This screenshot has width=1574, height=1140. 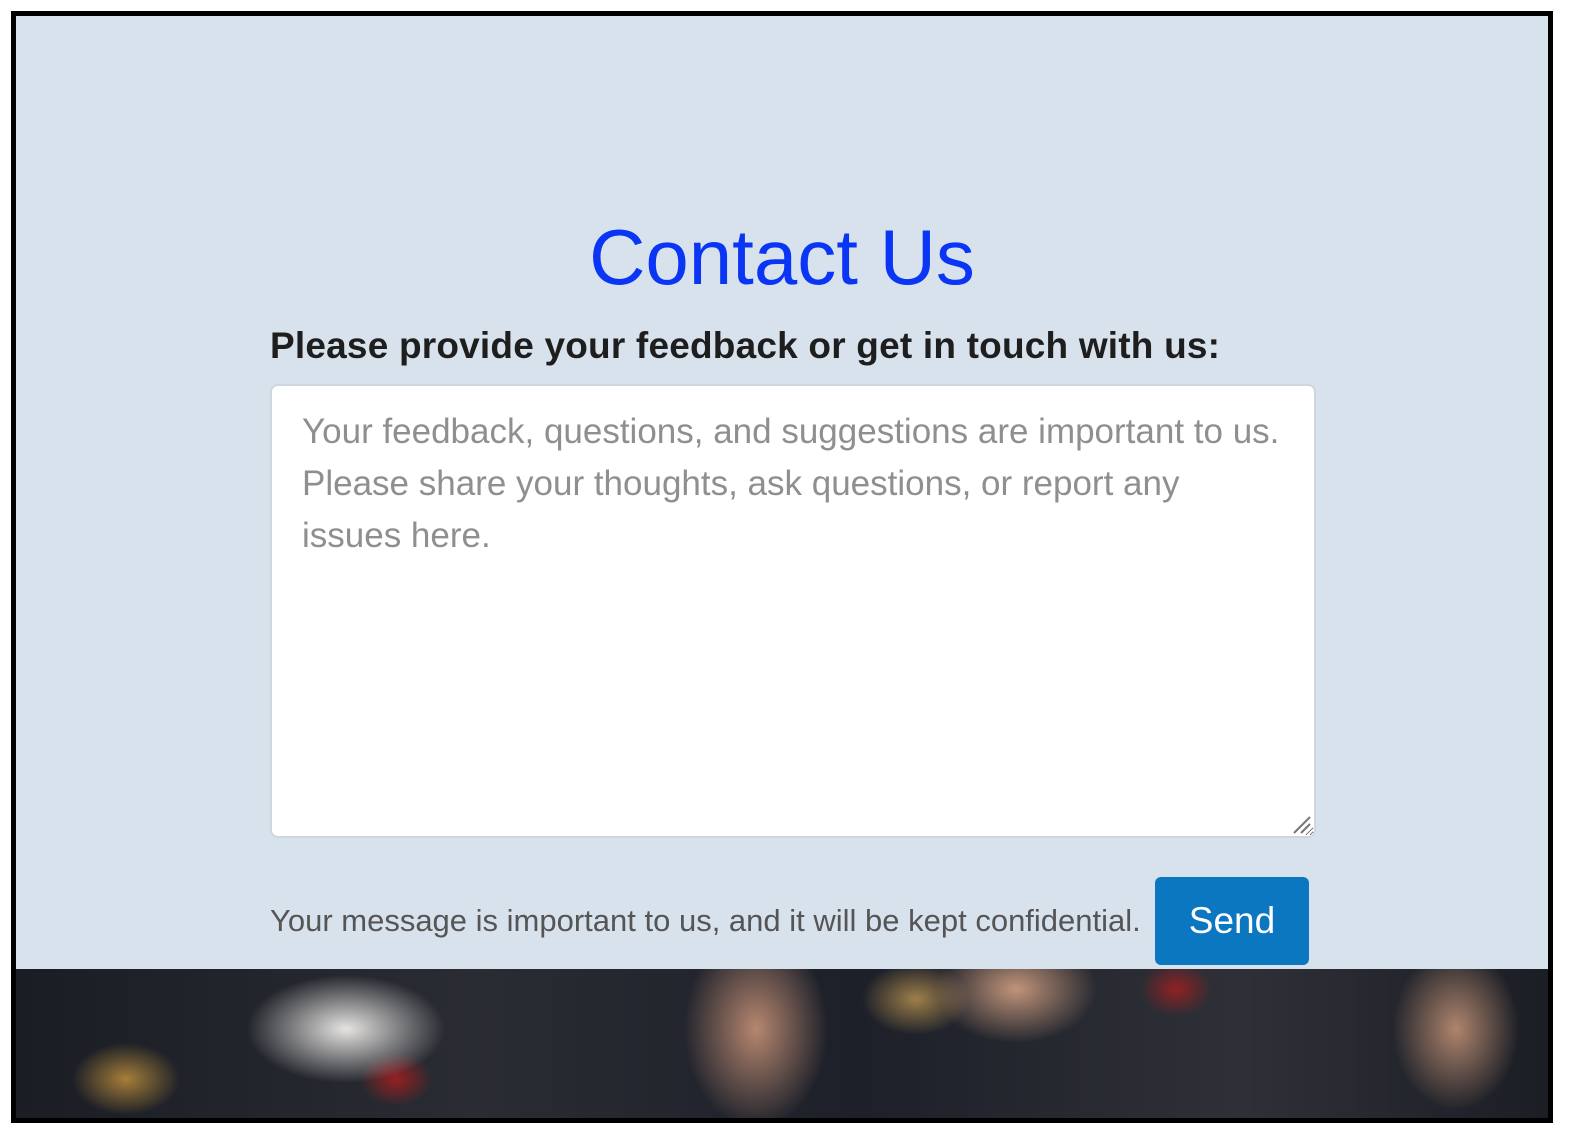 I want to click on graduation-photo-banner, so click(x=782, y=1043).